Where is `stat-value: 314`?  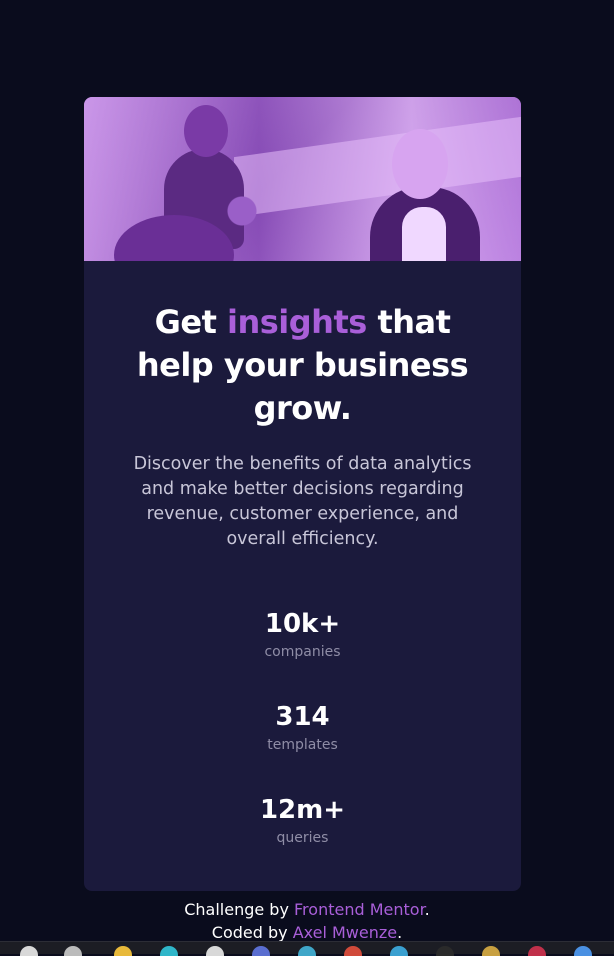 stat-value: 314 is located at coordinates (302, 717).